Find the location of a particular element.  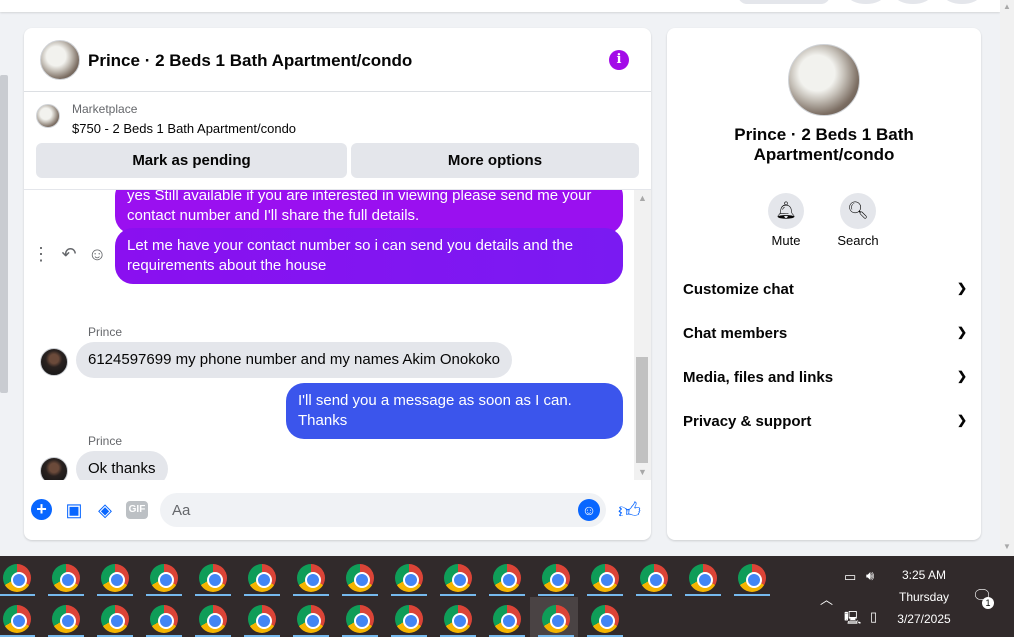

left-scrollbar is located at coordinates (4, 234).